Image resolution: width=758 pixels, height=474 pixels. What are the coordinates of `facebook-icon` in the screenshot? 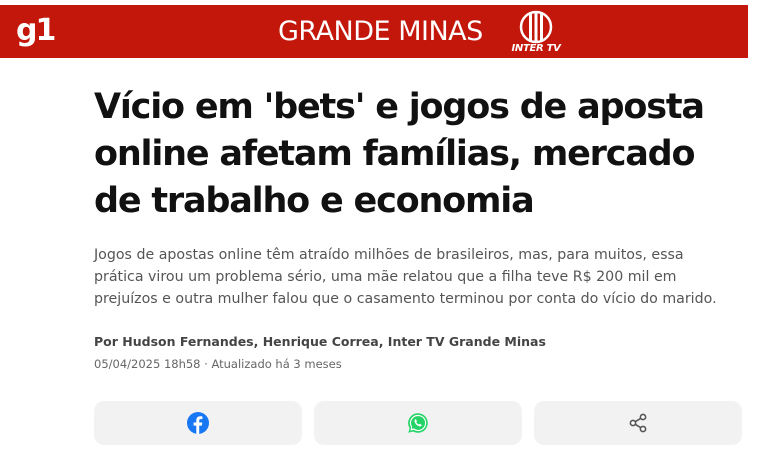 It's located at (198, 423).